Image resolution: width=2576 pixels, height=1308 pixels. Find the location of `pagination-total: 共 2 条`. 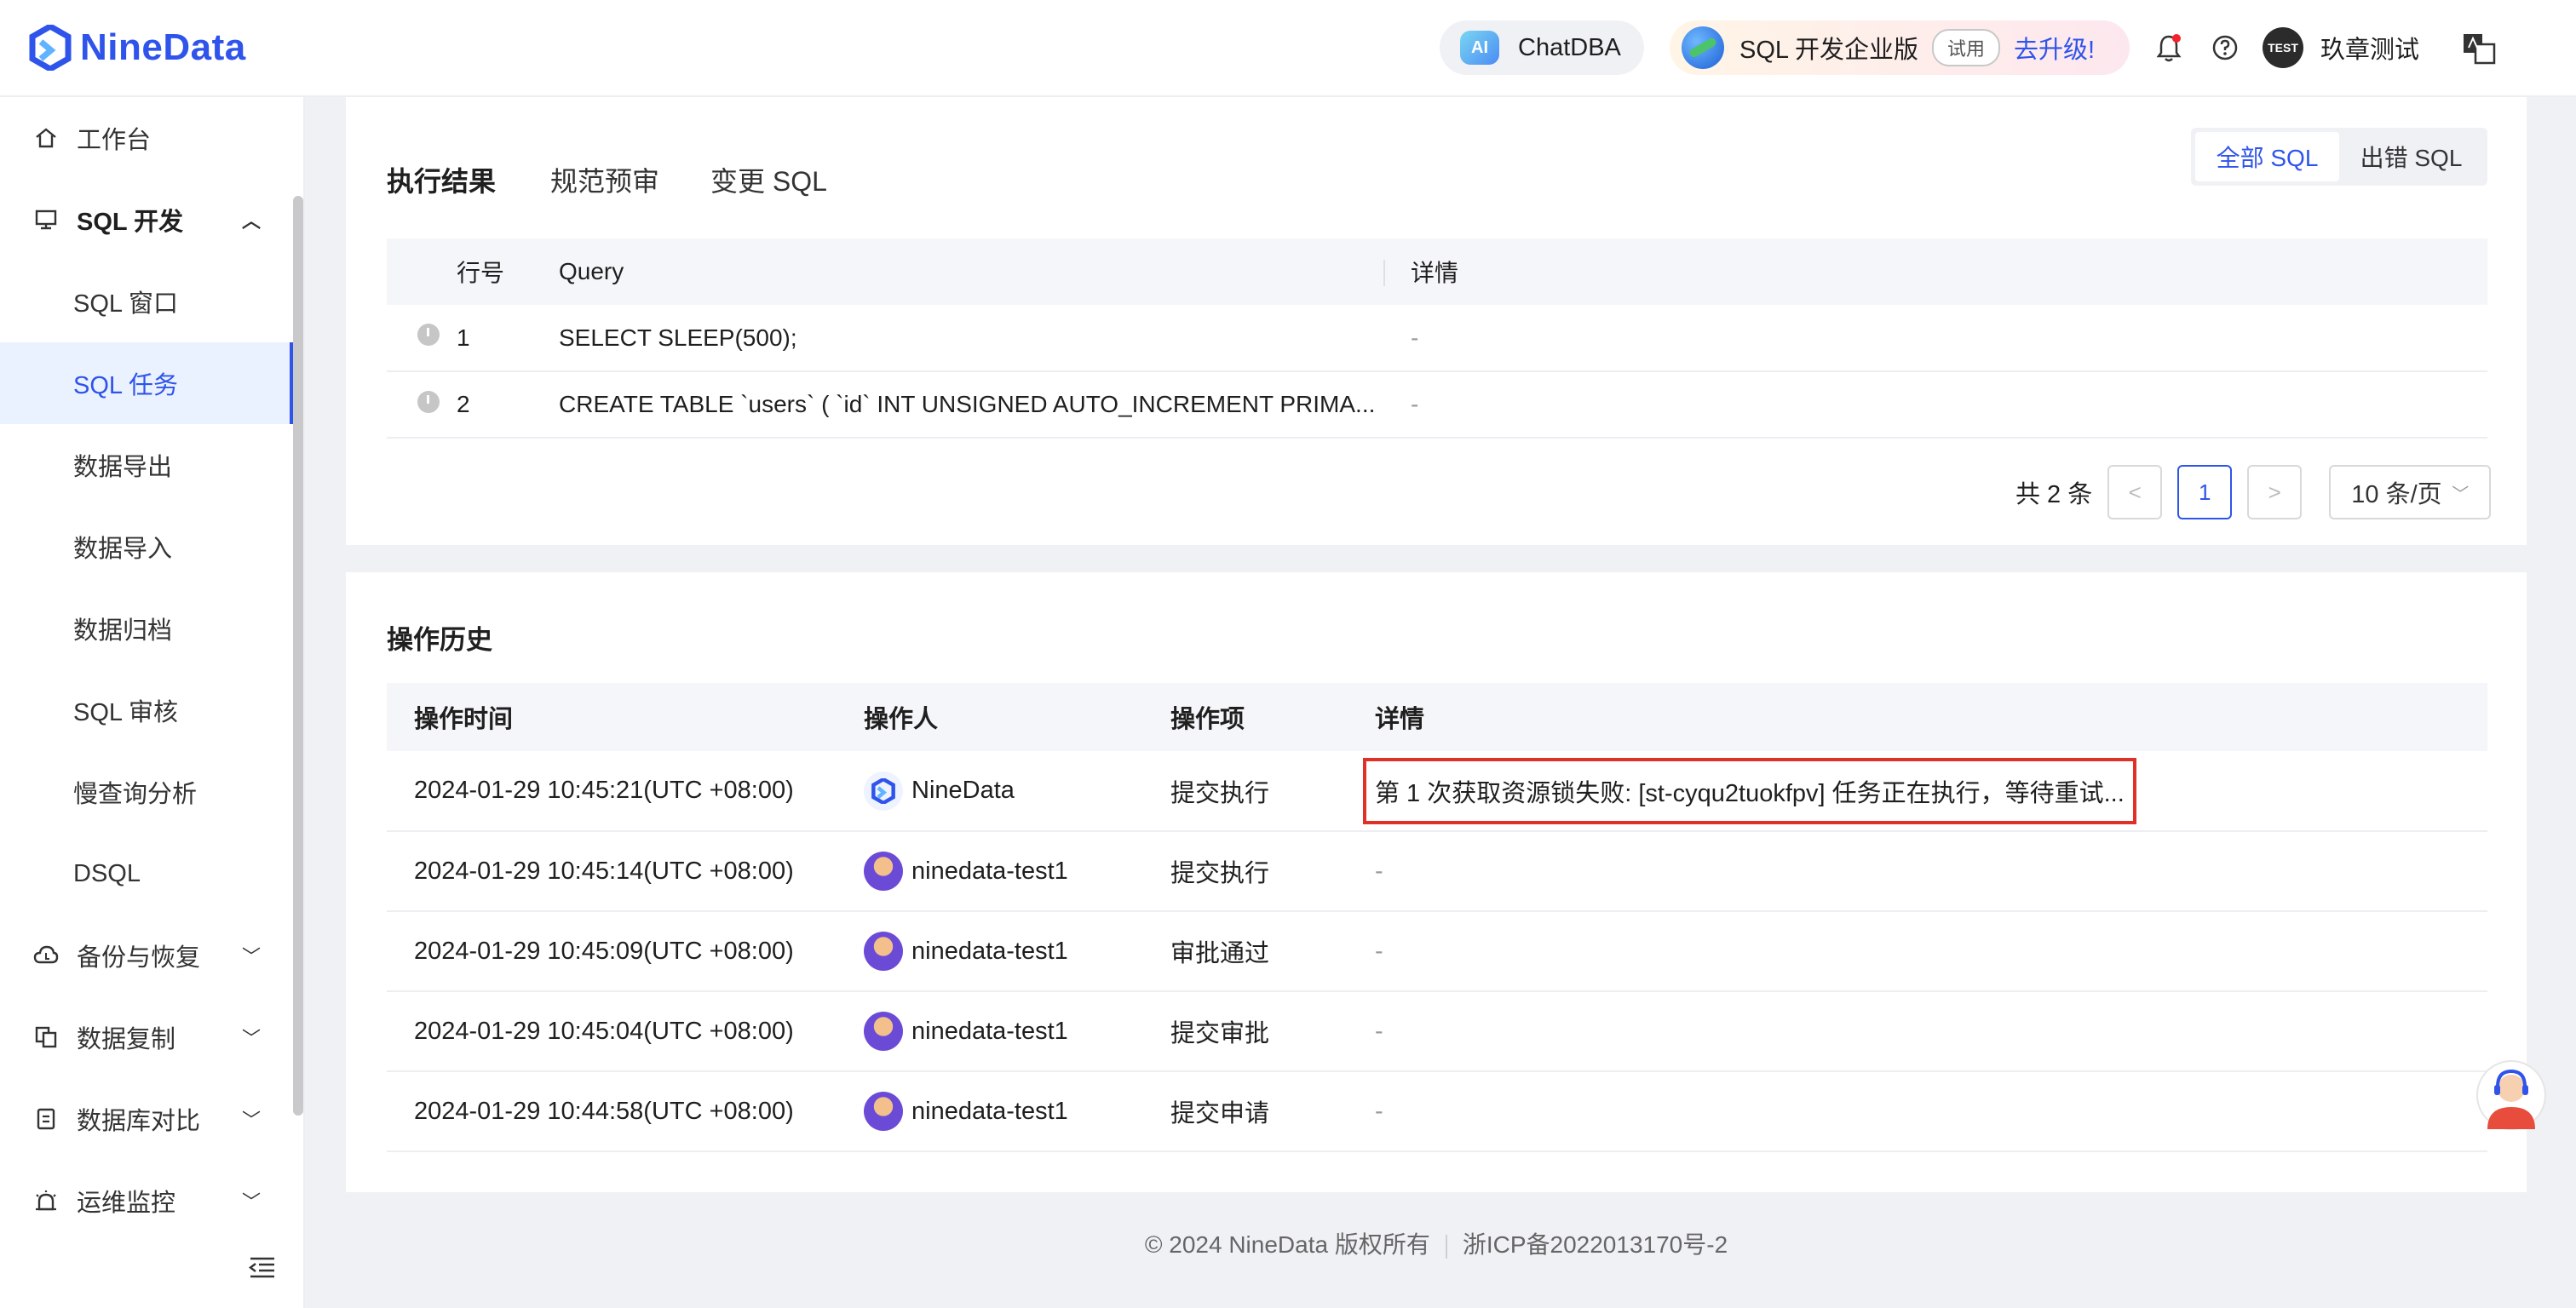

pagination-total: 共 2 条 is located at coordinates (2054, 495).